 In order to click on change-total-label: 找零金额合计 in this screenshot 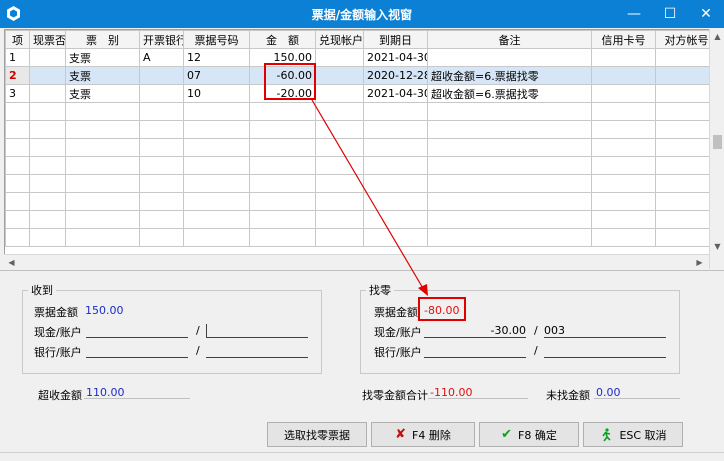, I will do `click(395, 395)`.